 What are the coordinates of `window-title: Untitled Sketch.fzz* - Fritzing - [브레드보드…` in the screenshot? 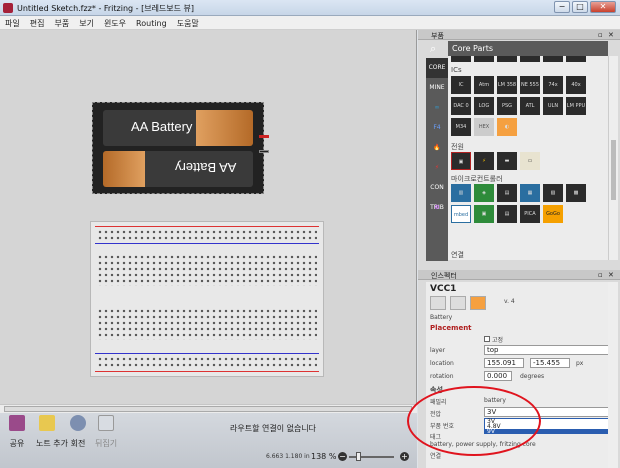 It's located at (106, 8).